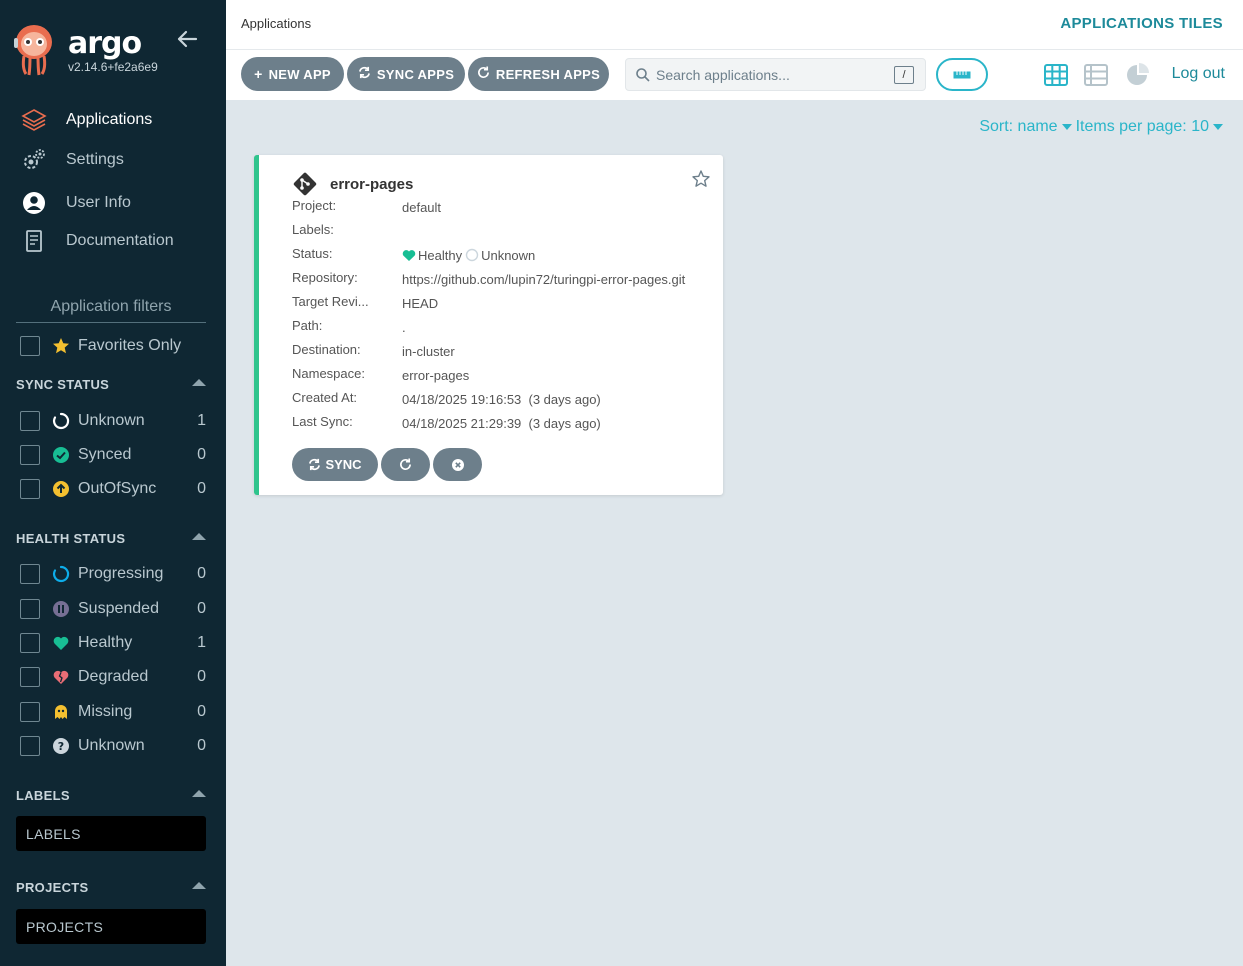 The height and width of the screenshot is (966, 1243). I want to click on search-input, so click(771, 75).